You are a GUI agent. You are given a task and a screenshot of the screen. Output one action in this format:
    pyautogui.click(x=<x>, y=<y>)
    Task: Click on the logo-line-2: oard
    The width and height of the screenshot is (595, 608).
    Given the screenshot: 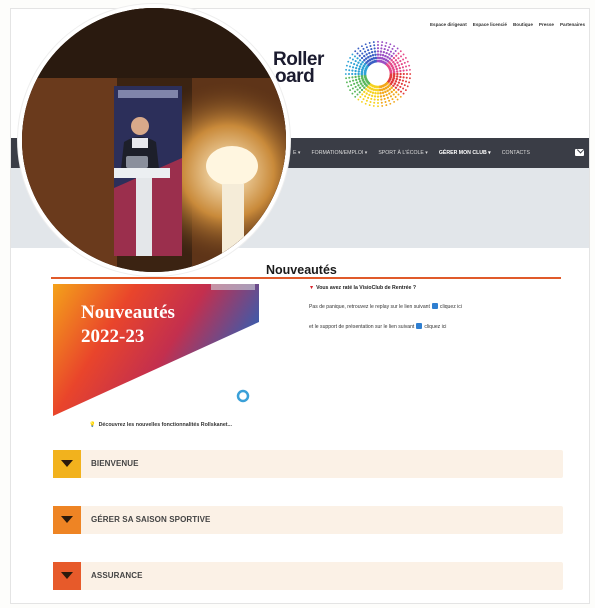 What is the action you would take?
    pyautogui.click(x=295, y=76)
    